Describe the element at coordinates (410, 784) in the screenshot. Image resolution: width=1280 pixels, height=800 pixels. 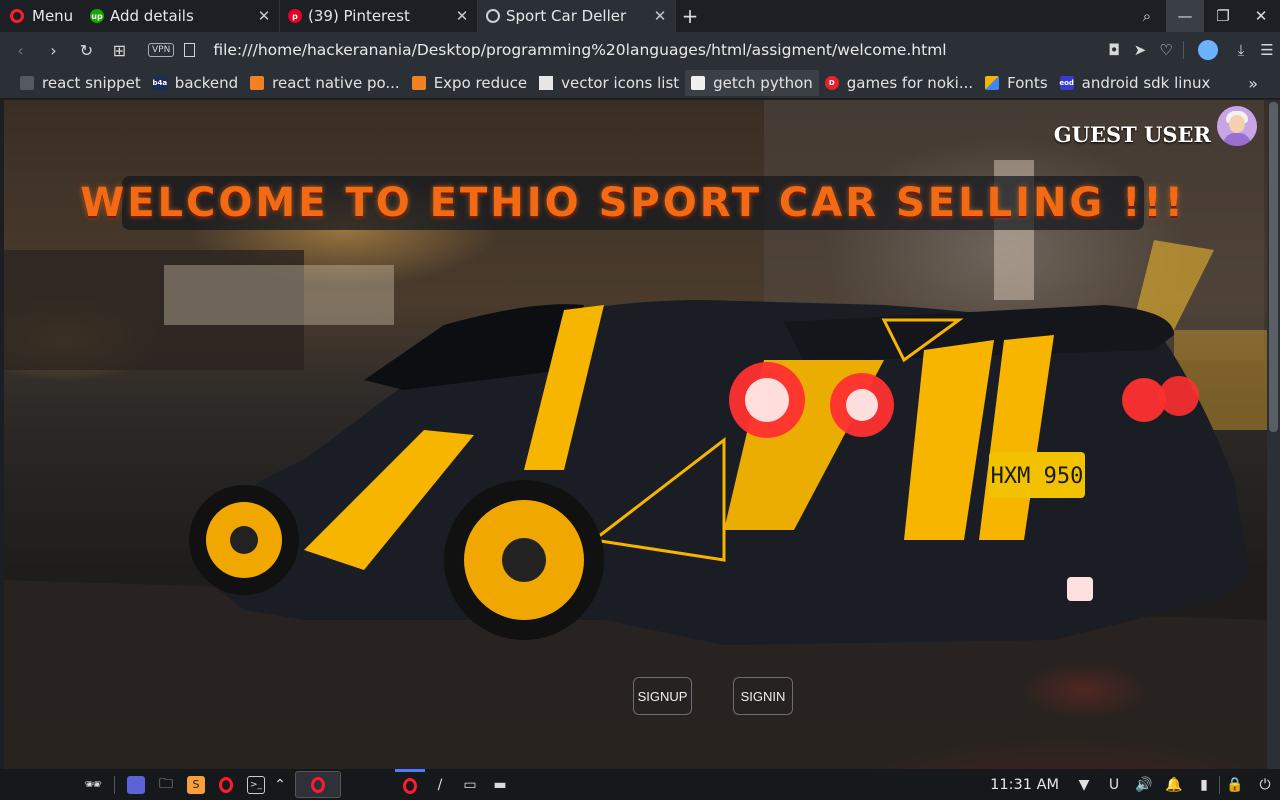
I see `workspace-opera-icon` at that location.